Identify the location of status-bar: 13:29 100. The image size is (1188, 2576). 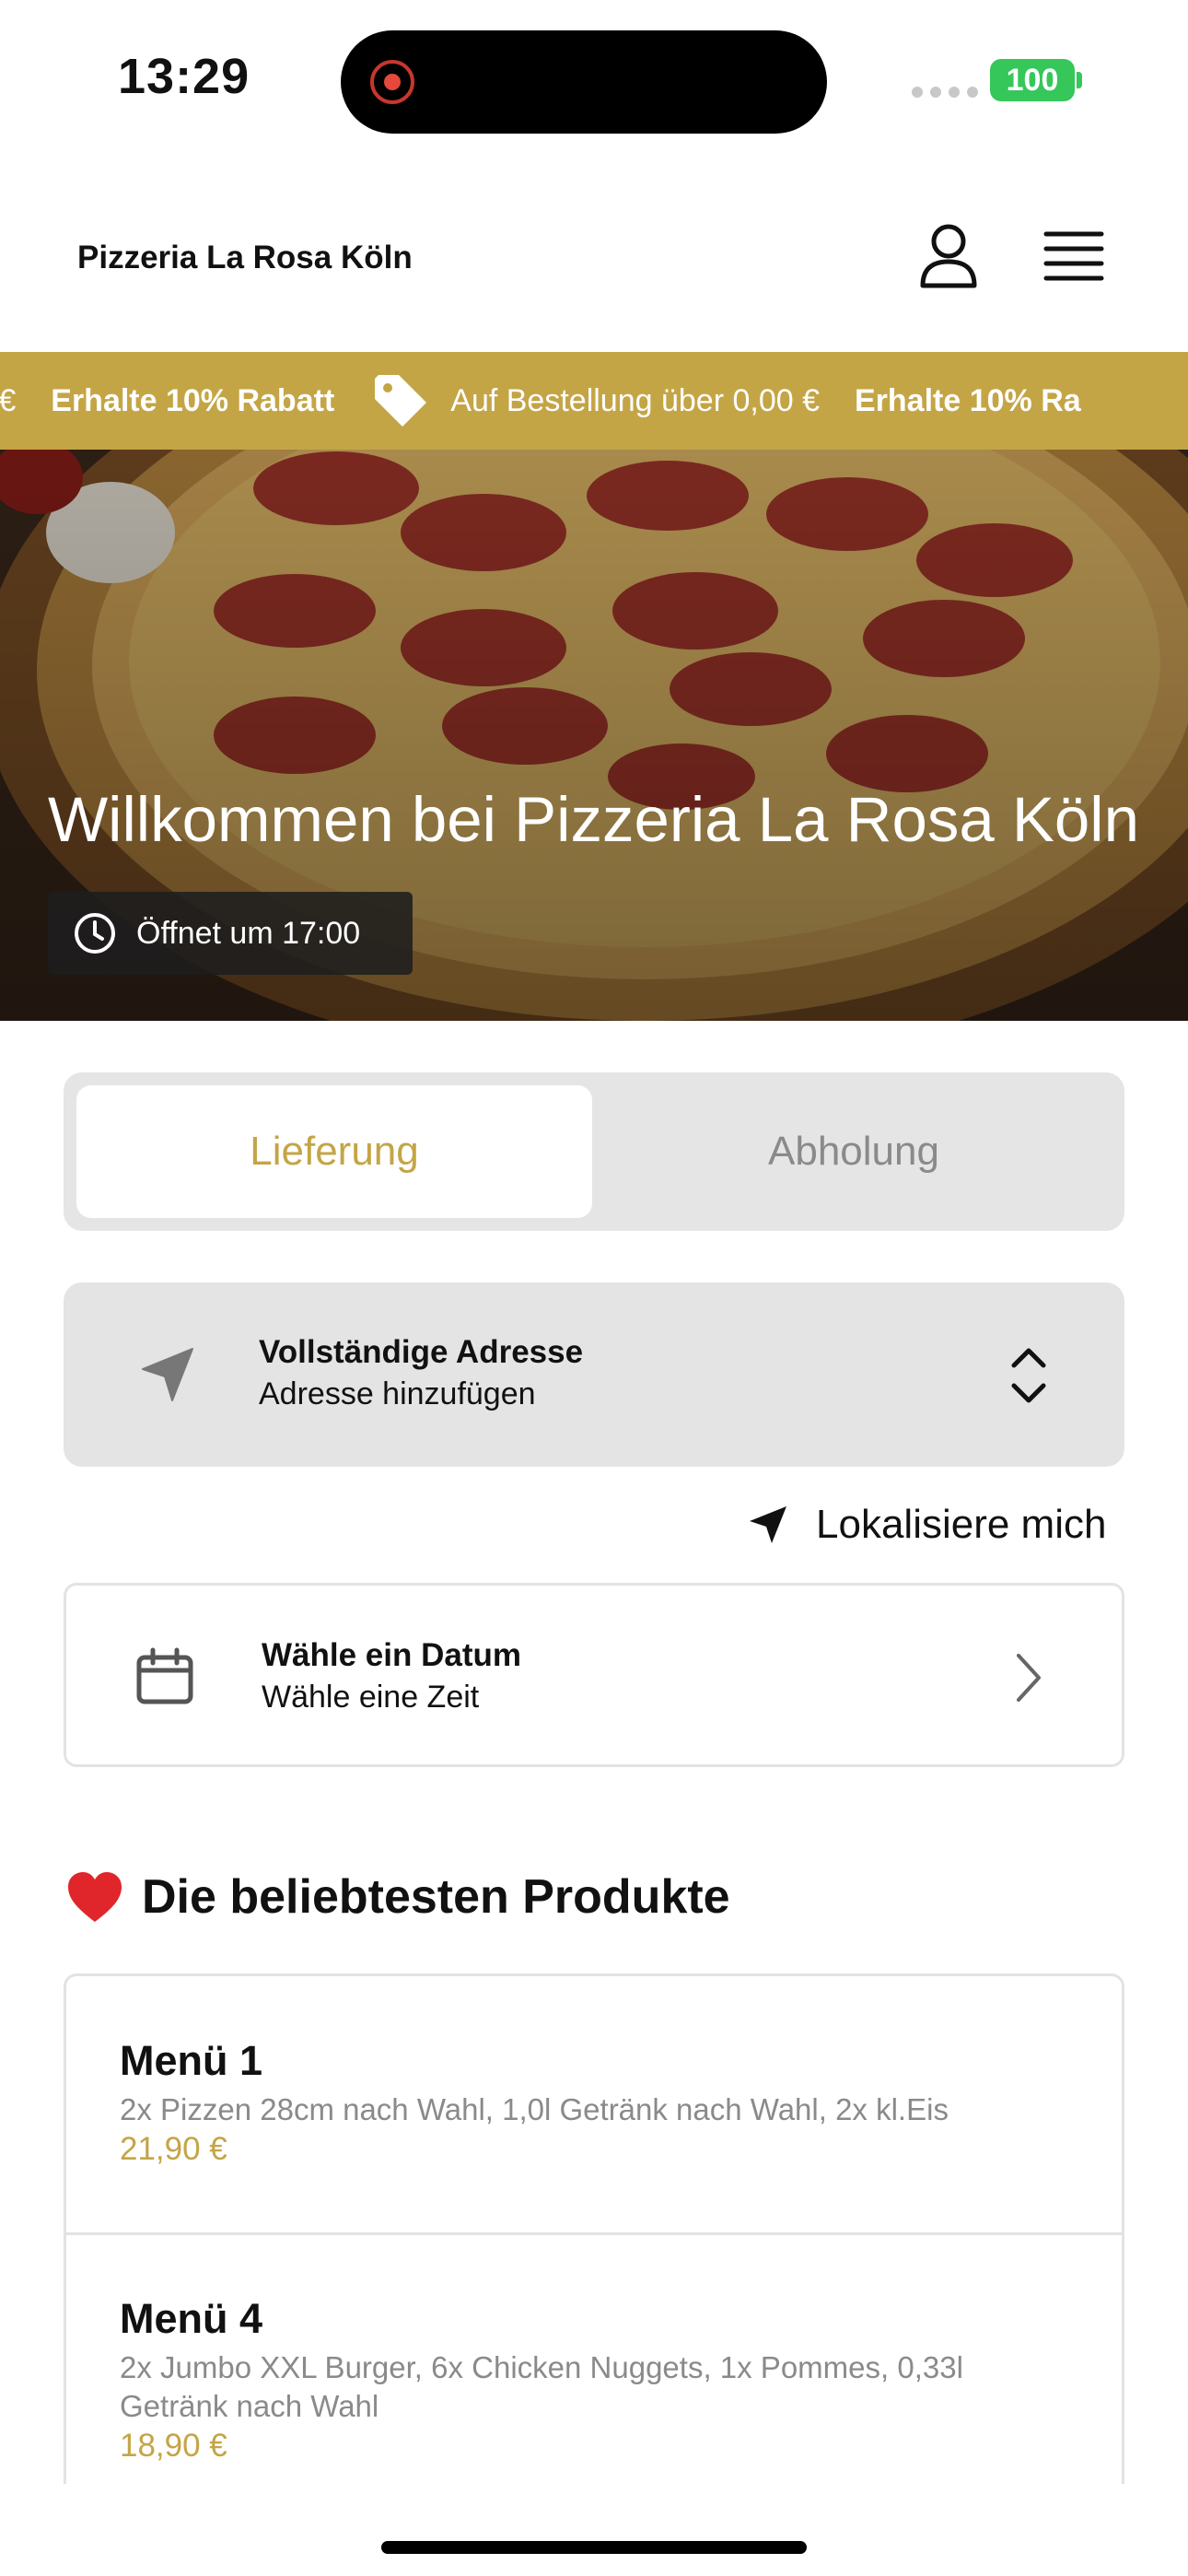
(594, 78).